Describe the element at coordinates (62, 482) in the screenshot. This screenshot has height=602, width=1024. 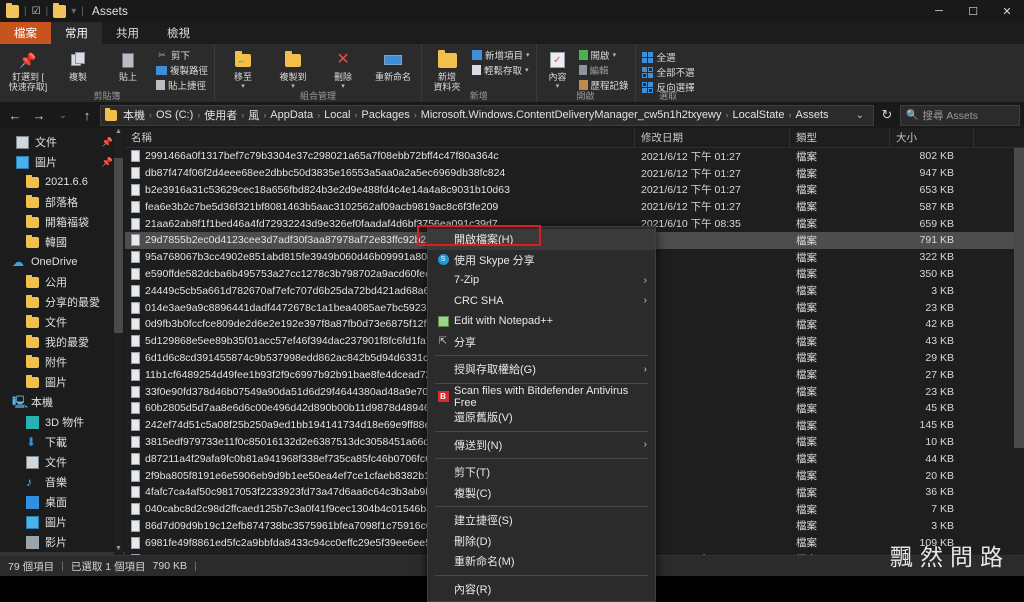
I see `sidebar-item-item17: ♪ 音樂` at that location.